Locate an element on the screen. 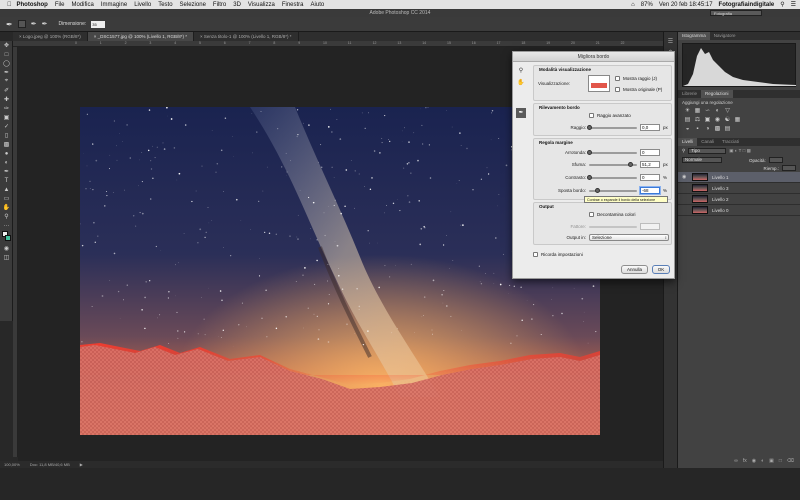 Image resolution: width=800 pixels, height=500 pixels. user-name: Fotografiaindigitale is located at coordinates (747, 5).